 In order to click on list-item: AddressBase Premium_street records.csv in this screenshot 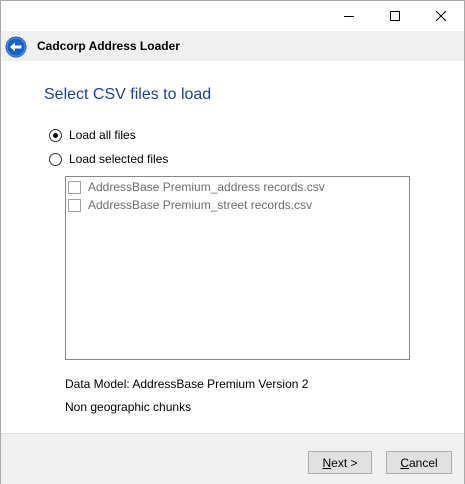, I will do `click(190, 205)`.